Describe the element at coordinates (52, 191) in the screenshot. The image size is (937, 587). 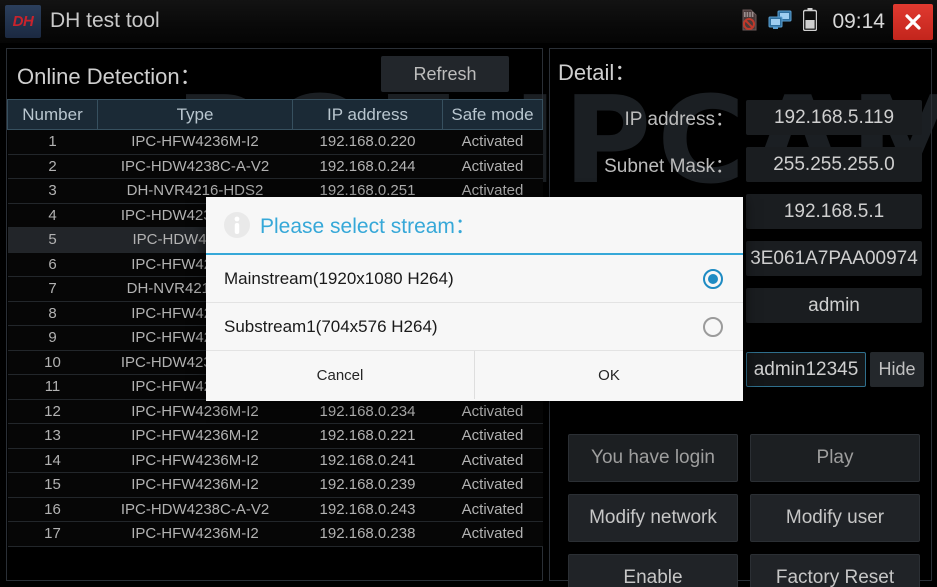
I see `cell-number: 3` at that location.